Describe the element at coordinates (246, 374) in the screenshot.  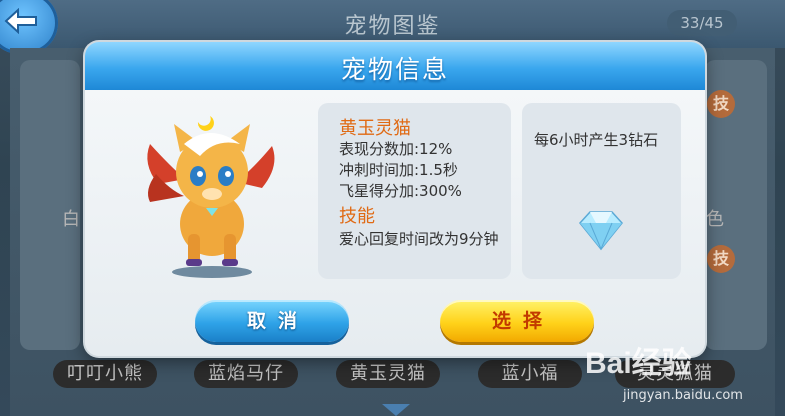
I see `pet-name-label: 蓝焰马仔` at that location.